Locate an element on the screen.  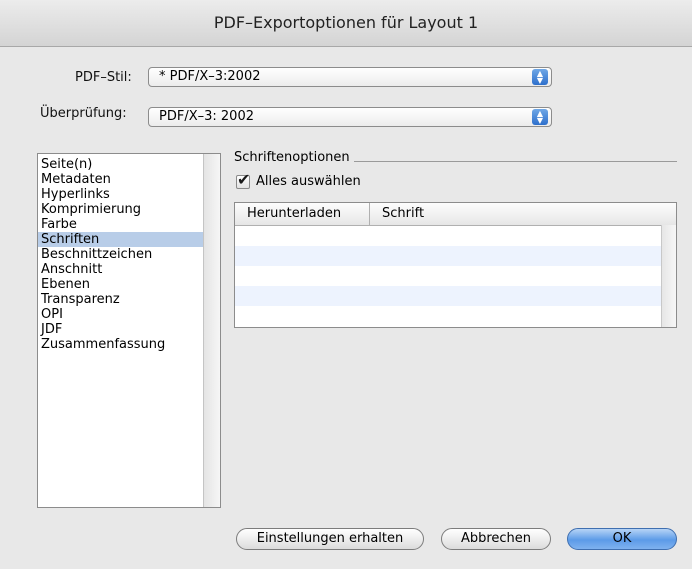
sidebar-item-anschnitt: Anschnitt is located at coordinates (120, 269).